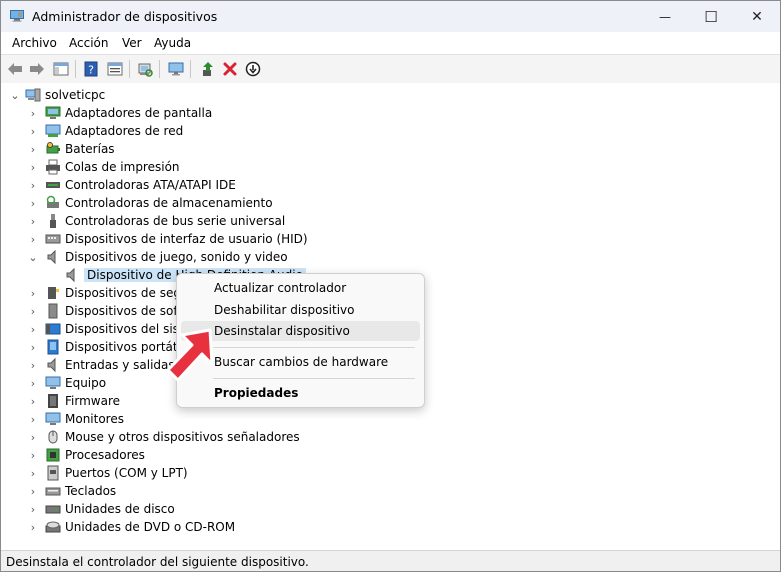 This screenshot has width=781, height=572. I want to click on properties-icon, so click(115, 69).